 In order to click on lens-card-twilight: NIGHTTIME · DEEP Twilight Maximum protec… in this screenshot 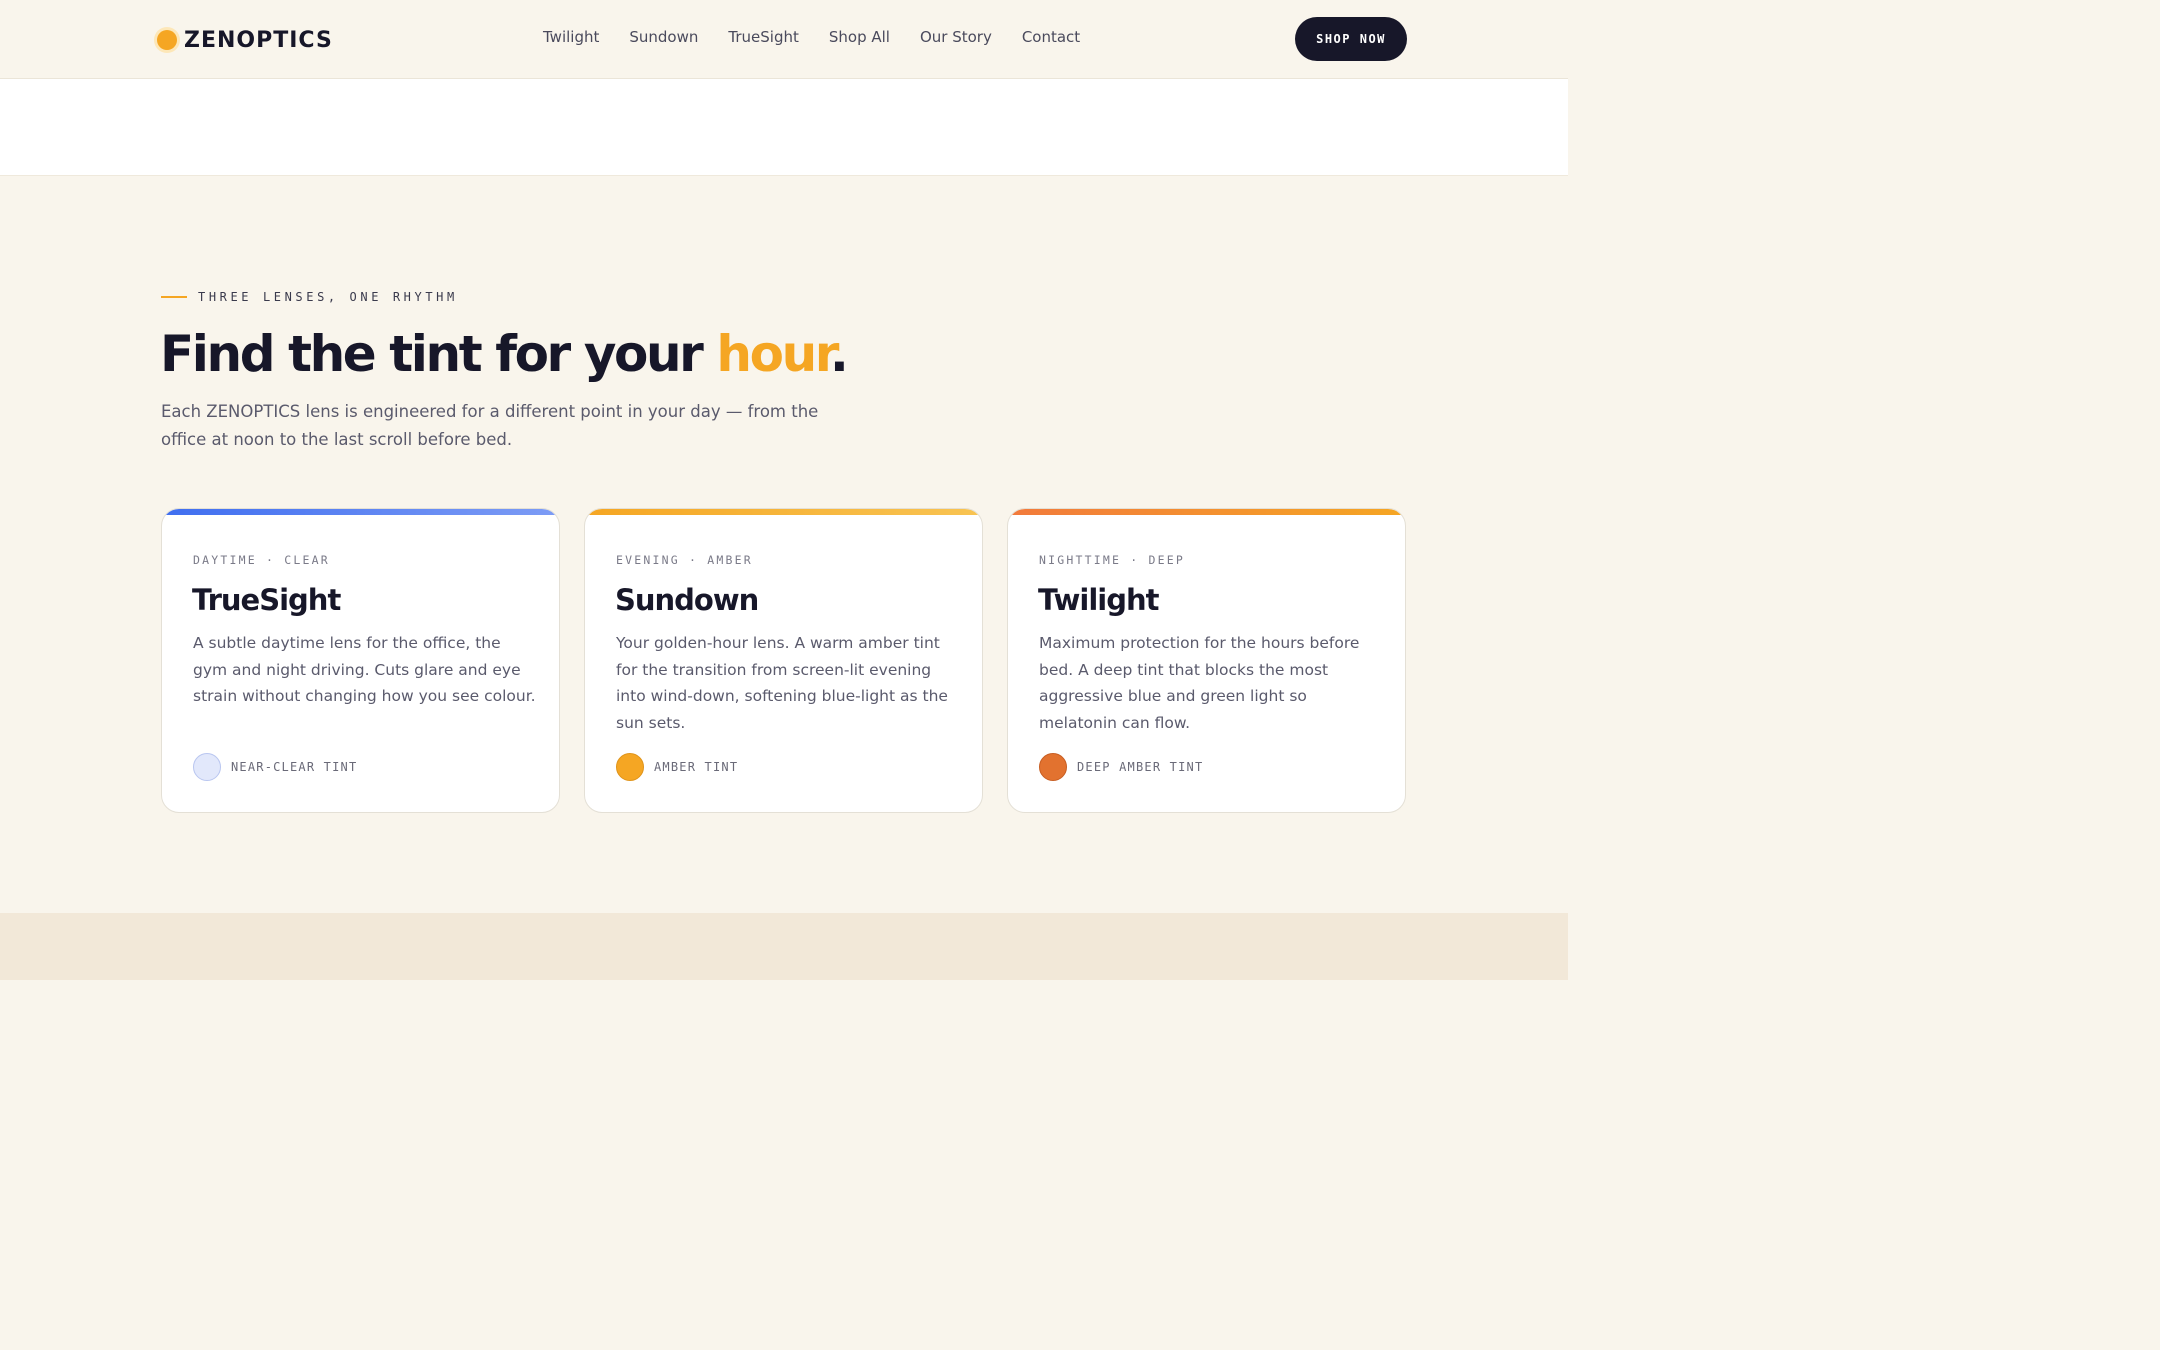, I will do `click(1206, 660)`.